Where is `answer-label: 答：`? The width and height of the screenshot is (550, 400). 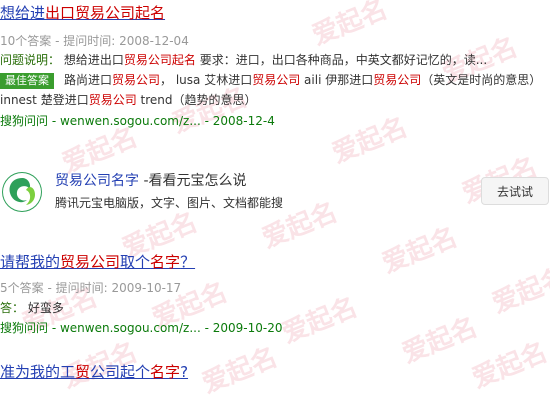 answer-label: 答： is located at coordinates (12, 308).